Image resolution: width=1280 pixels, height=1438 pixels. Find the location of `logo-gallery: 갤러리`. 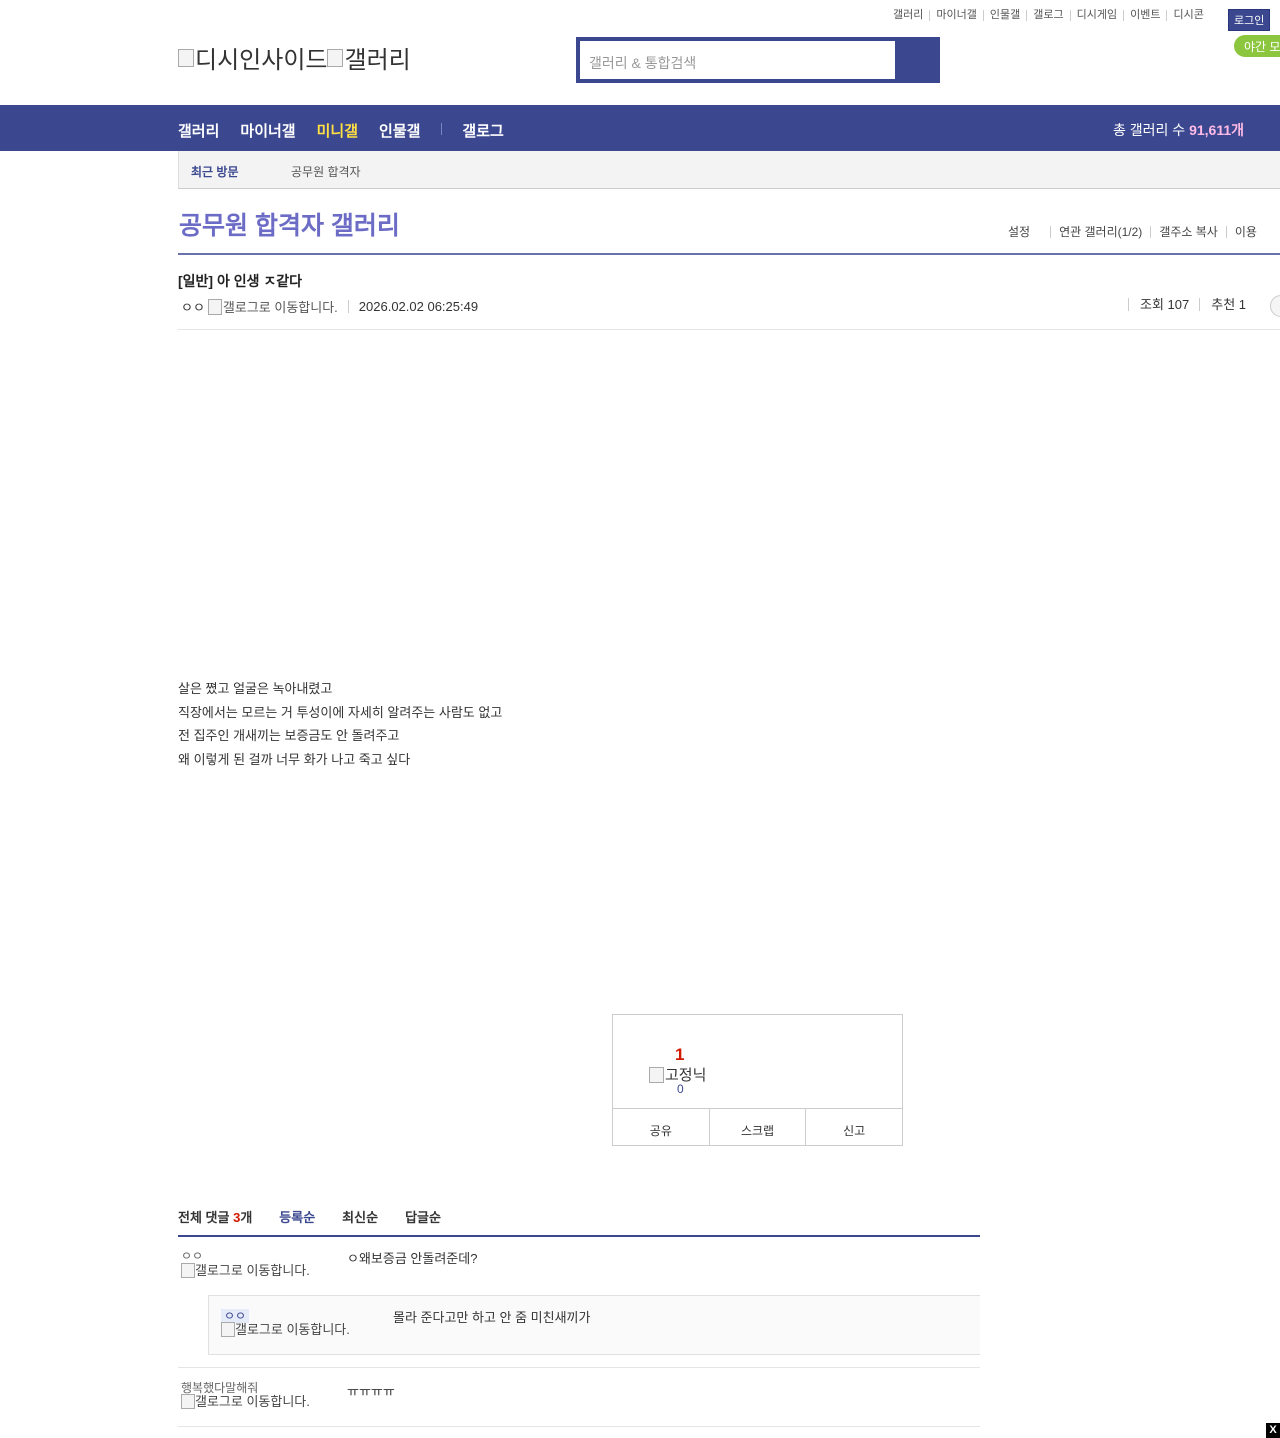

logo-gallery: 갤러리 is located at coordinates (369, 57).